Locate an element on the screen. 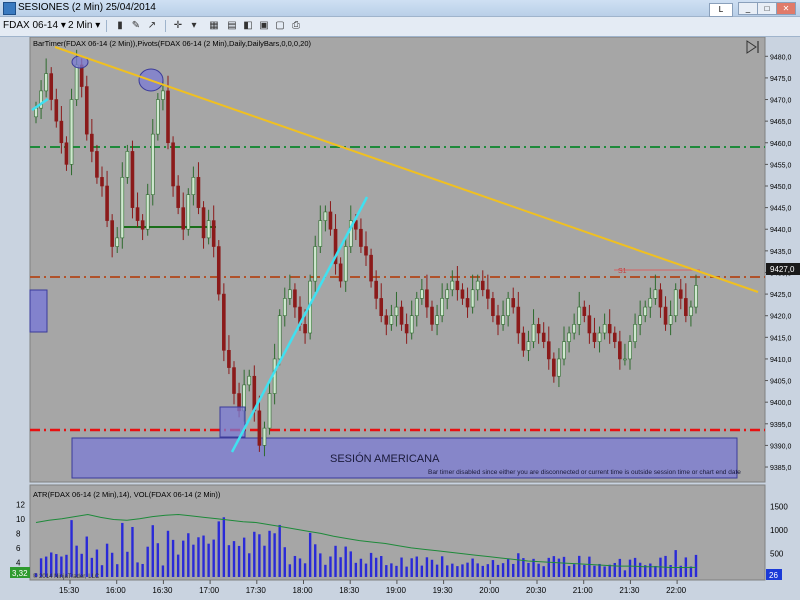 The width and height of the screenshot is (800, 600). indicator-panel is located at coordinates (397, 532).